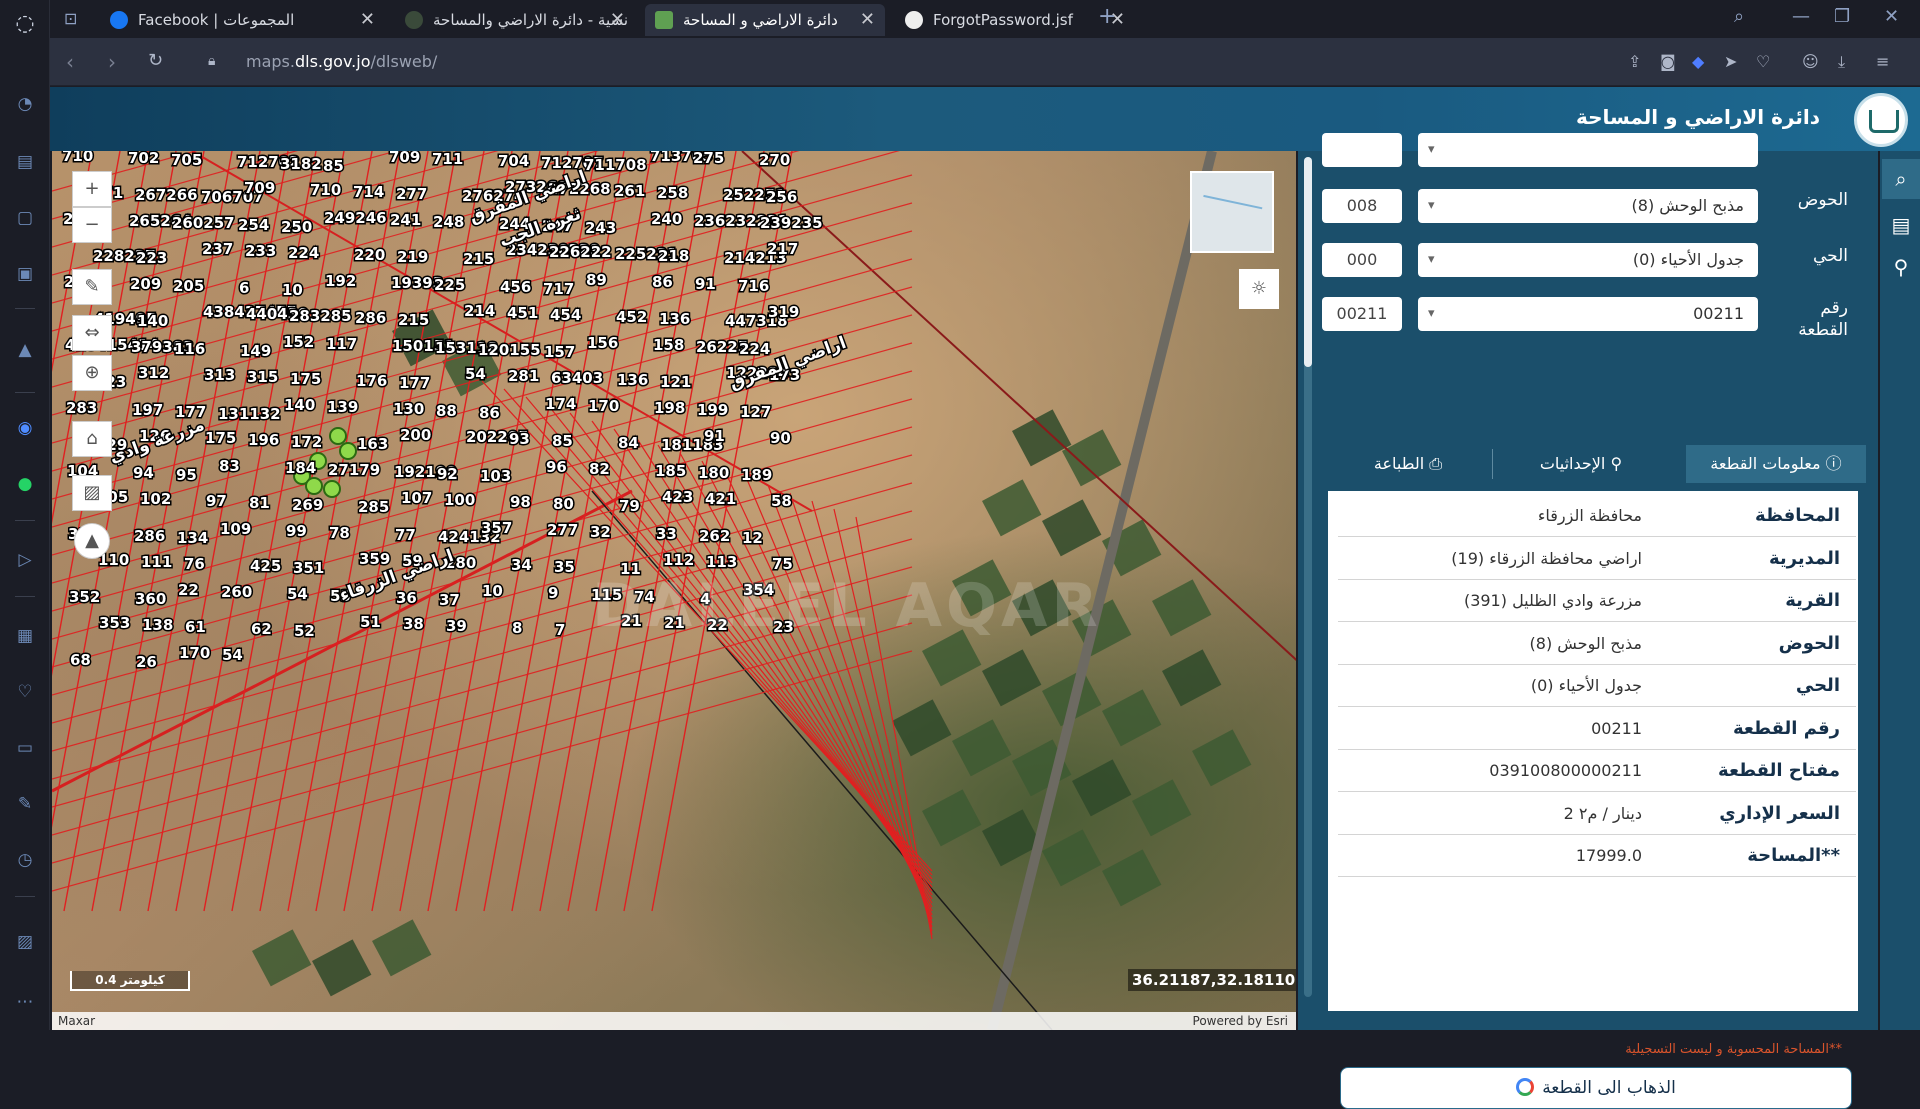 This screenshot has width=1920, height=1109. Describe the element at coordinates (25, 636) in the screenshot. I see `workspaces-icon: ▦` at that location.